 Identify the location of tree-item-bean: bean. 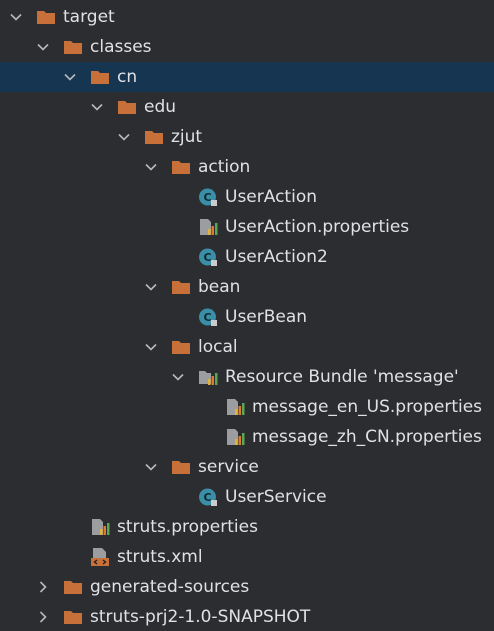
(247, 287).